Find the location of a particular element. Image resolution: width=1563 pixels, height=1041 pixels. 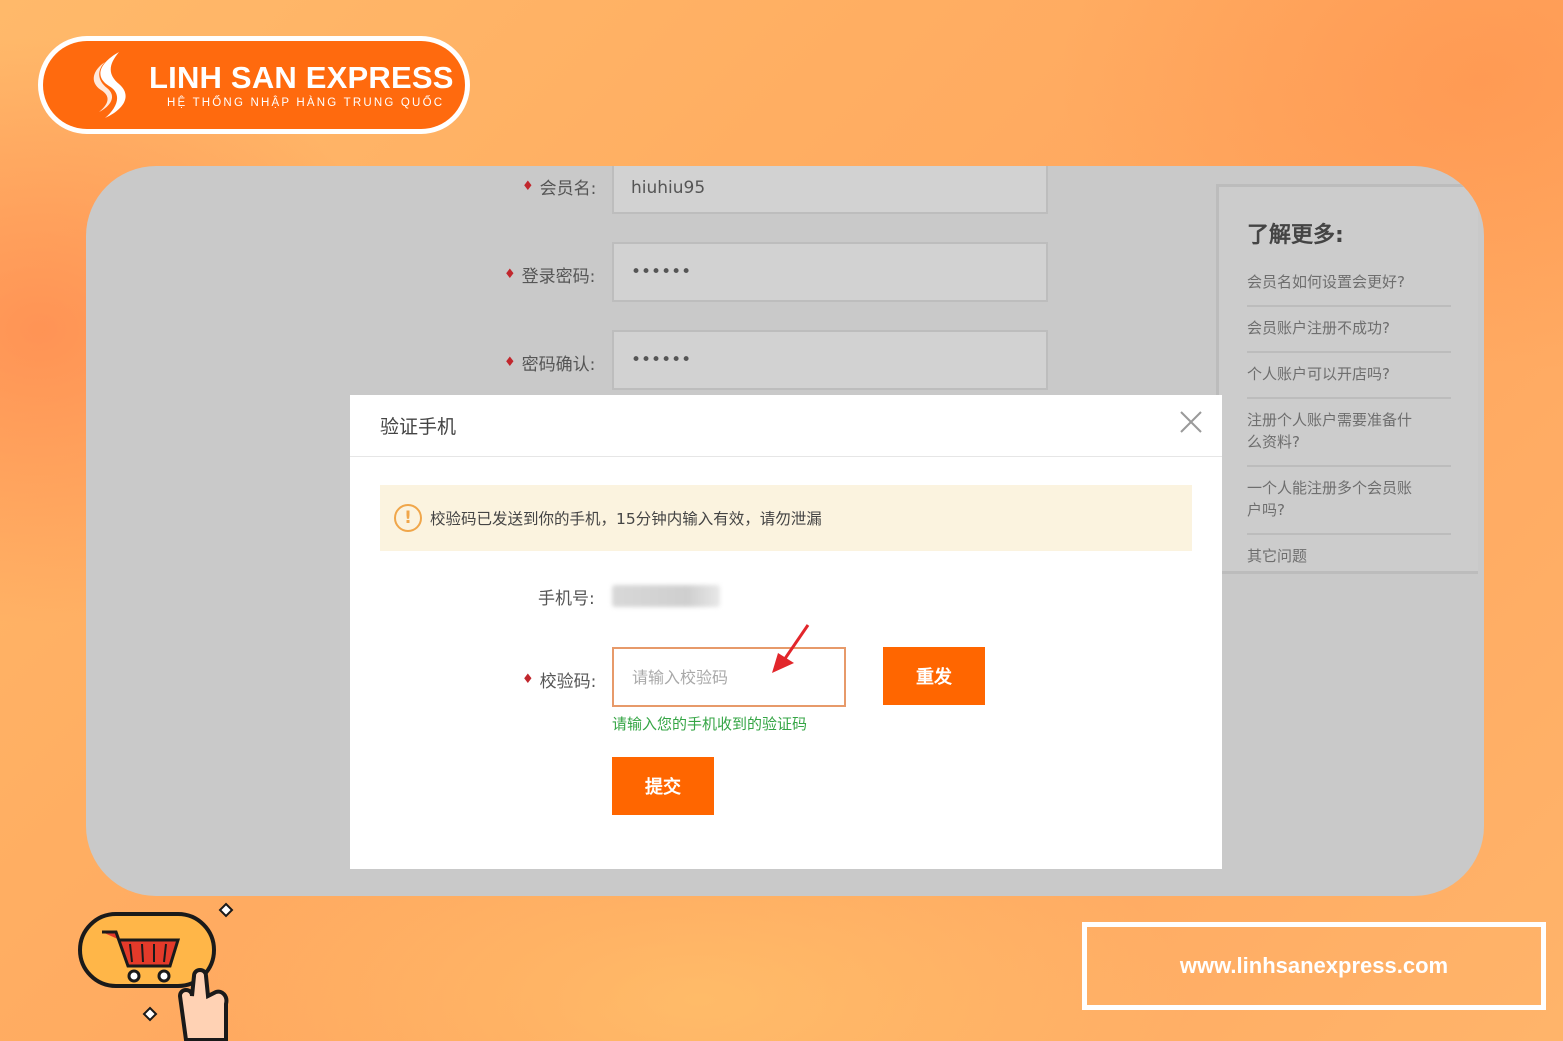

password-confirm-label: 密码确认: is located at coordinates (558, 365).